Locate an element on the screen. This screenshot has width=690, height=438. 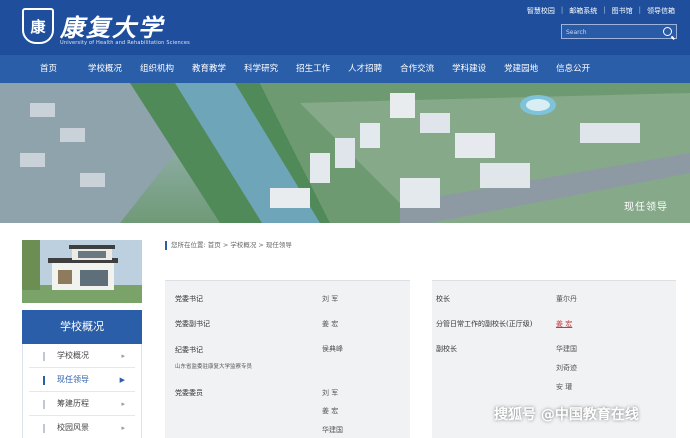
house-illustration is located at coordinates (82, 271).